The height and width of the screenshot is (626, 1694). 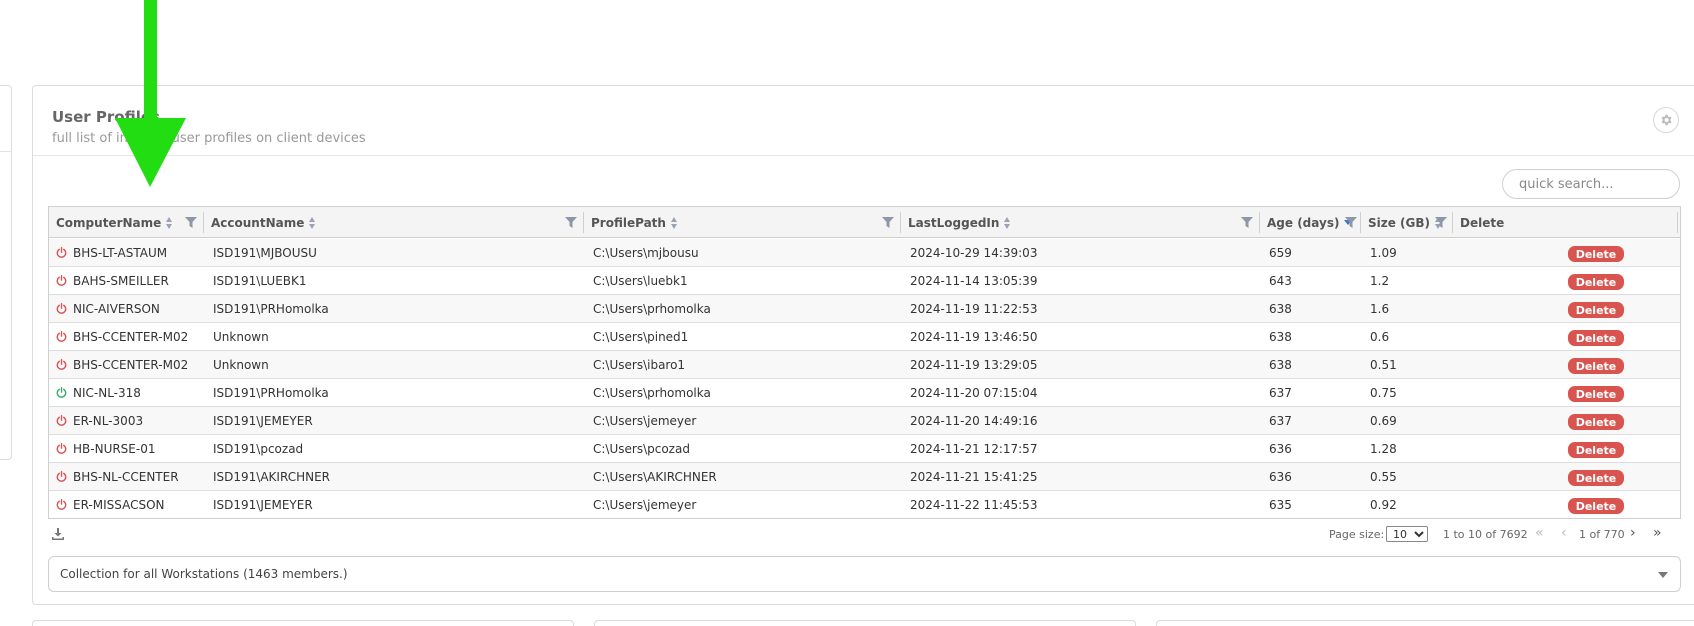 I want to click on page-size-label: Page size:, so click(x=1357, y=534).